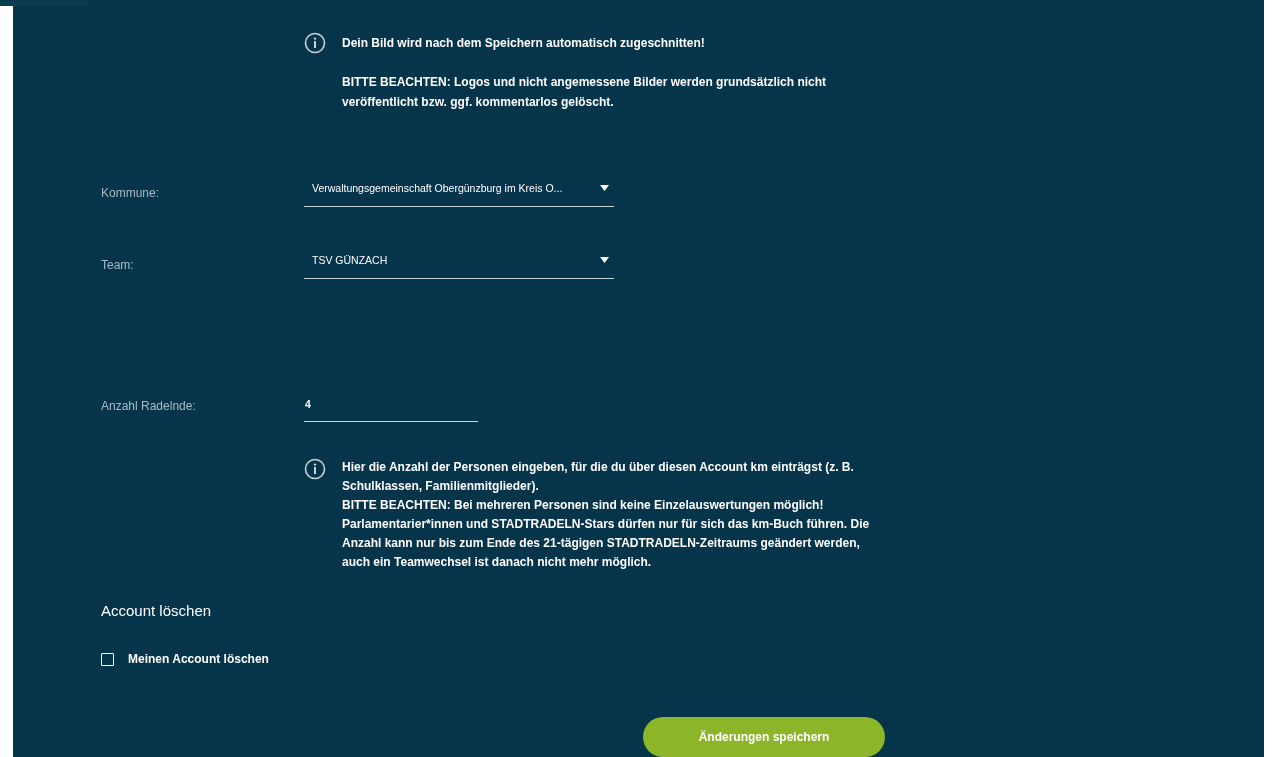  I want to click on info-text: BITTE BEACHTEN: Logos und nicht angemessene Bilder werden grundsätzlich nicht veröffentlicht bzw. ggf. kommentarlos gelöscht., so click(585, 92).